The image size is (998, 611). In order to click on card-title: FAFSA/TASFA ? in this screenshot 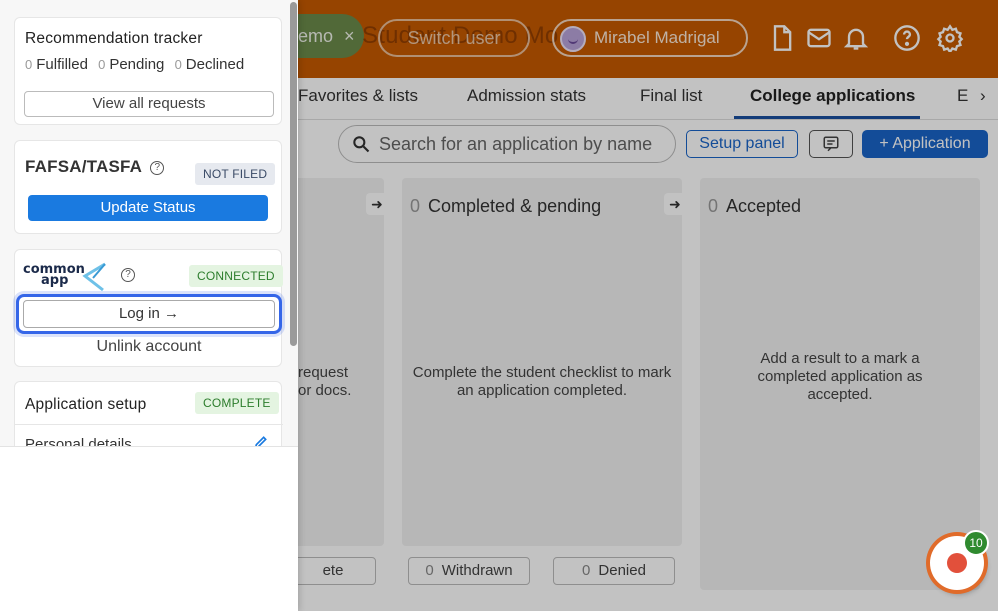, I will do `click(95, 167)`.